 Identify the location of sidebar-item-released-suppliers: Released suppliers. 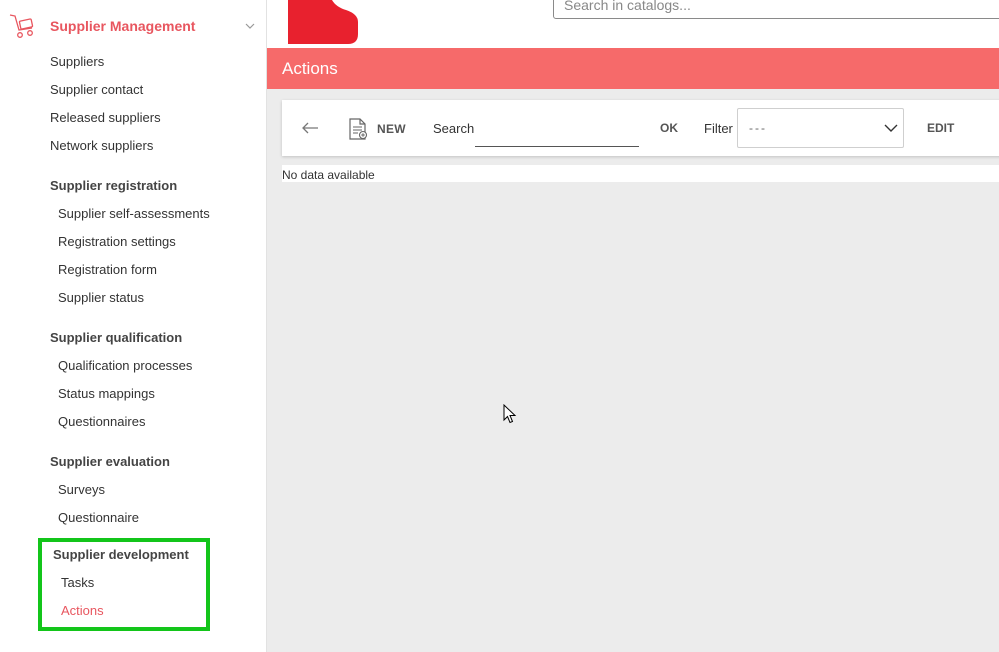
(105, 117).